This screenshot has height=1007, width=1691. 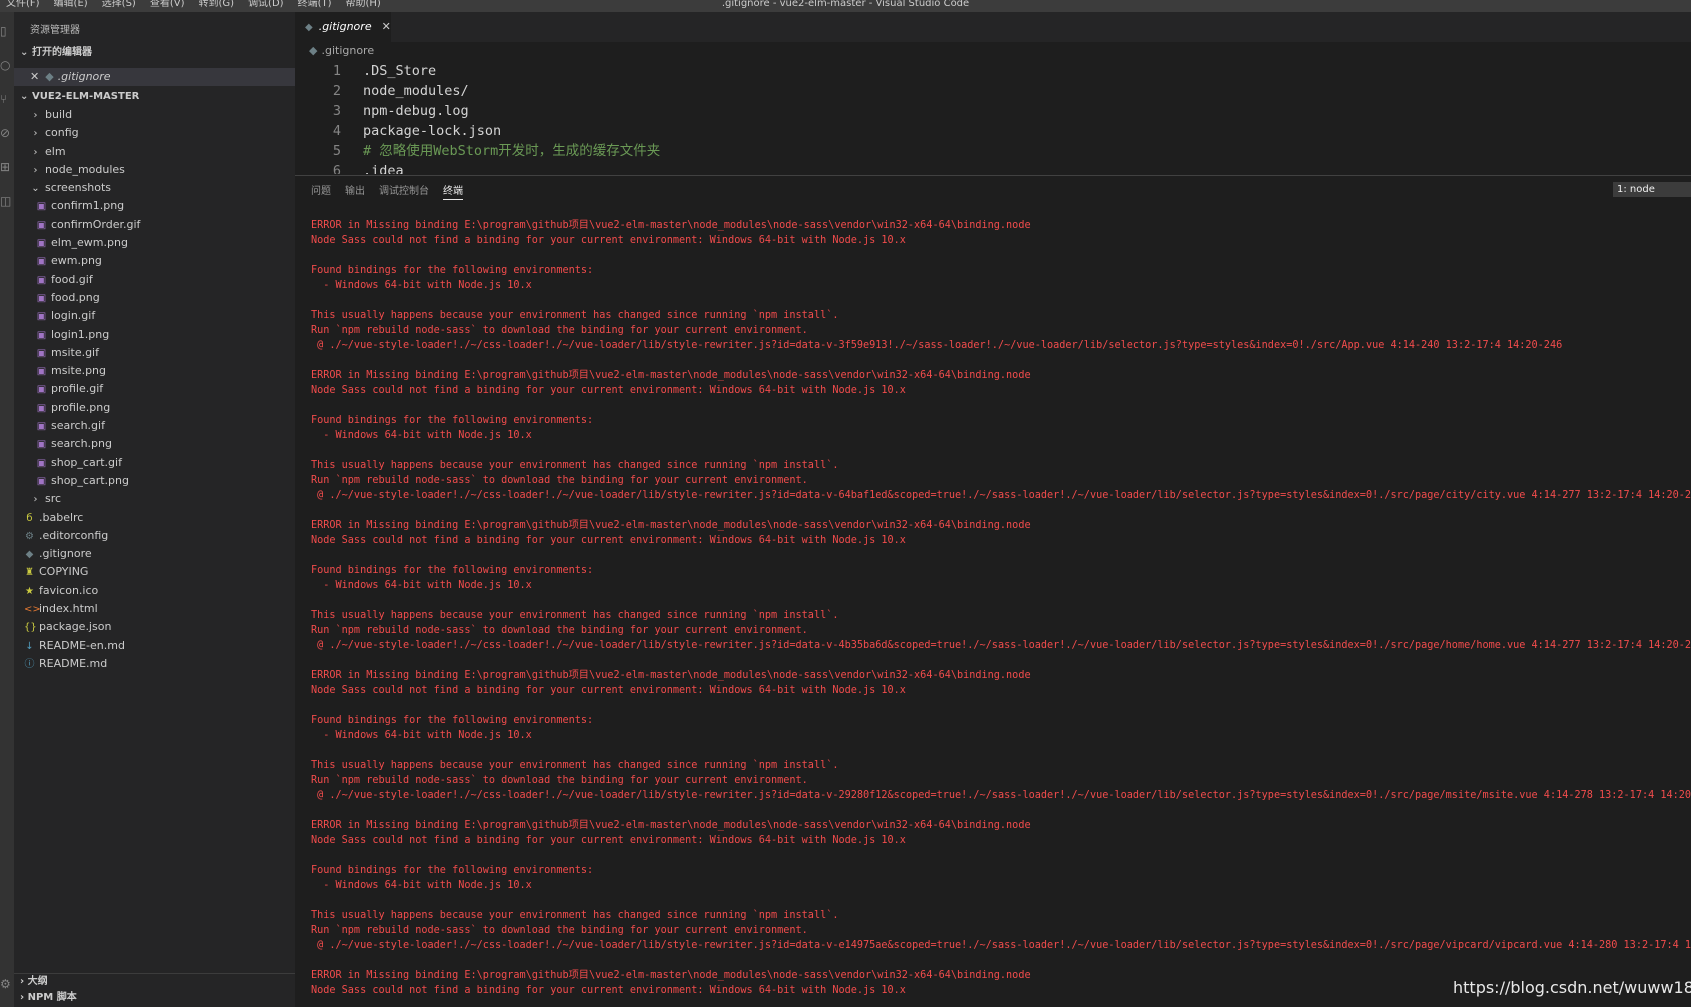 I want to click on open-editors-label: 打开的编辑器, so click(x=62, y=52).